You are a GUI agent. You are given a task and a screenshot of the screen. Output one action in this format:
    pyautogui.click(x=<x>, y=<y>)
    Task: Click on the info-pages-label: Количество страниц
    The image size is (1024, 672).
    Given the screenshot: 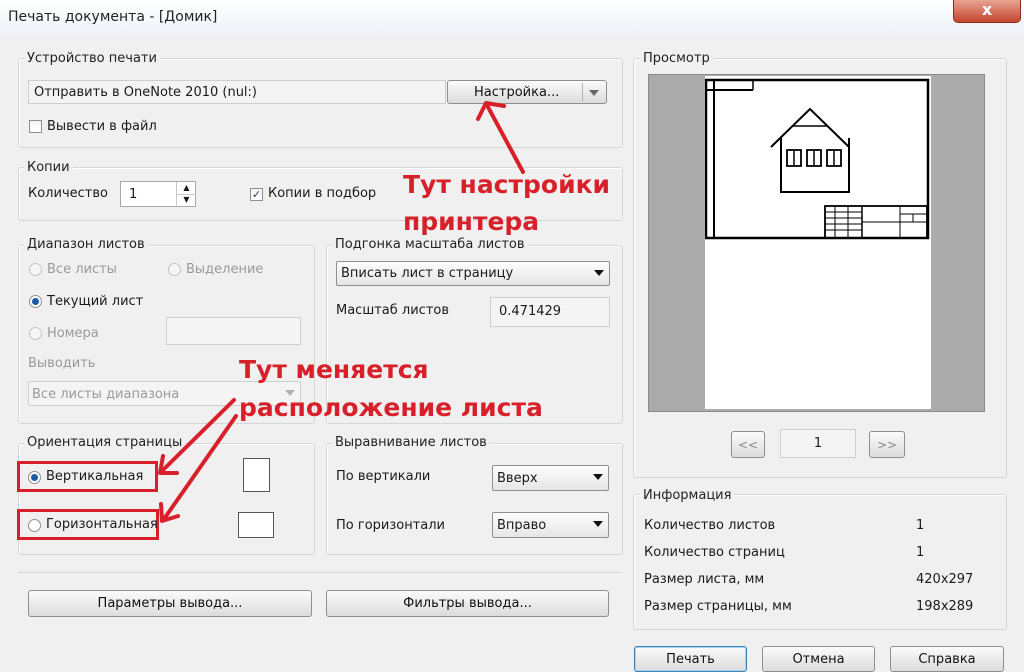 What is the action you would take?
    pyautogui.click(x=714, y=552)
    